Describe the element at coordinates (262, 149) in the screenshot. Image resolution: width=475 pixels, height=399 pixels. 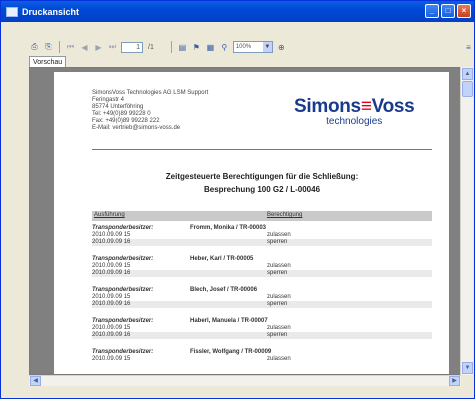
I see `header-divider` at that location.